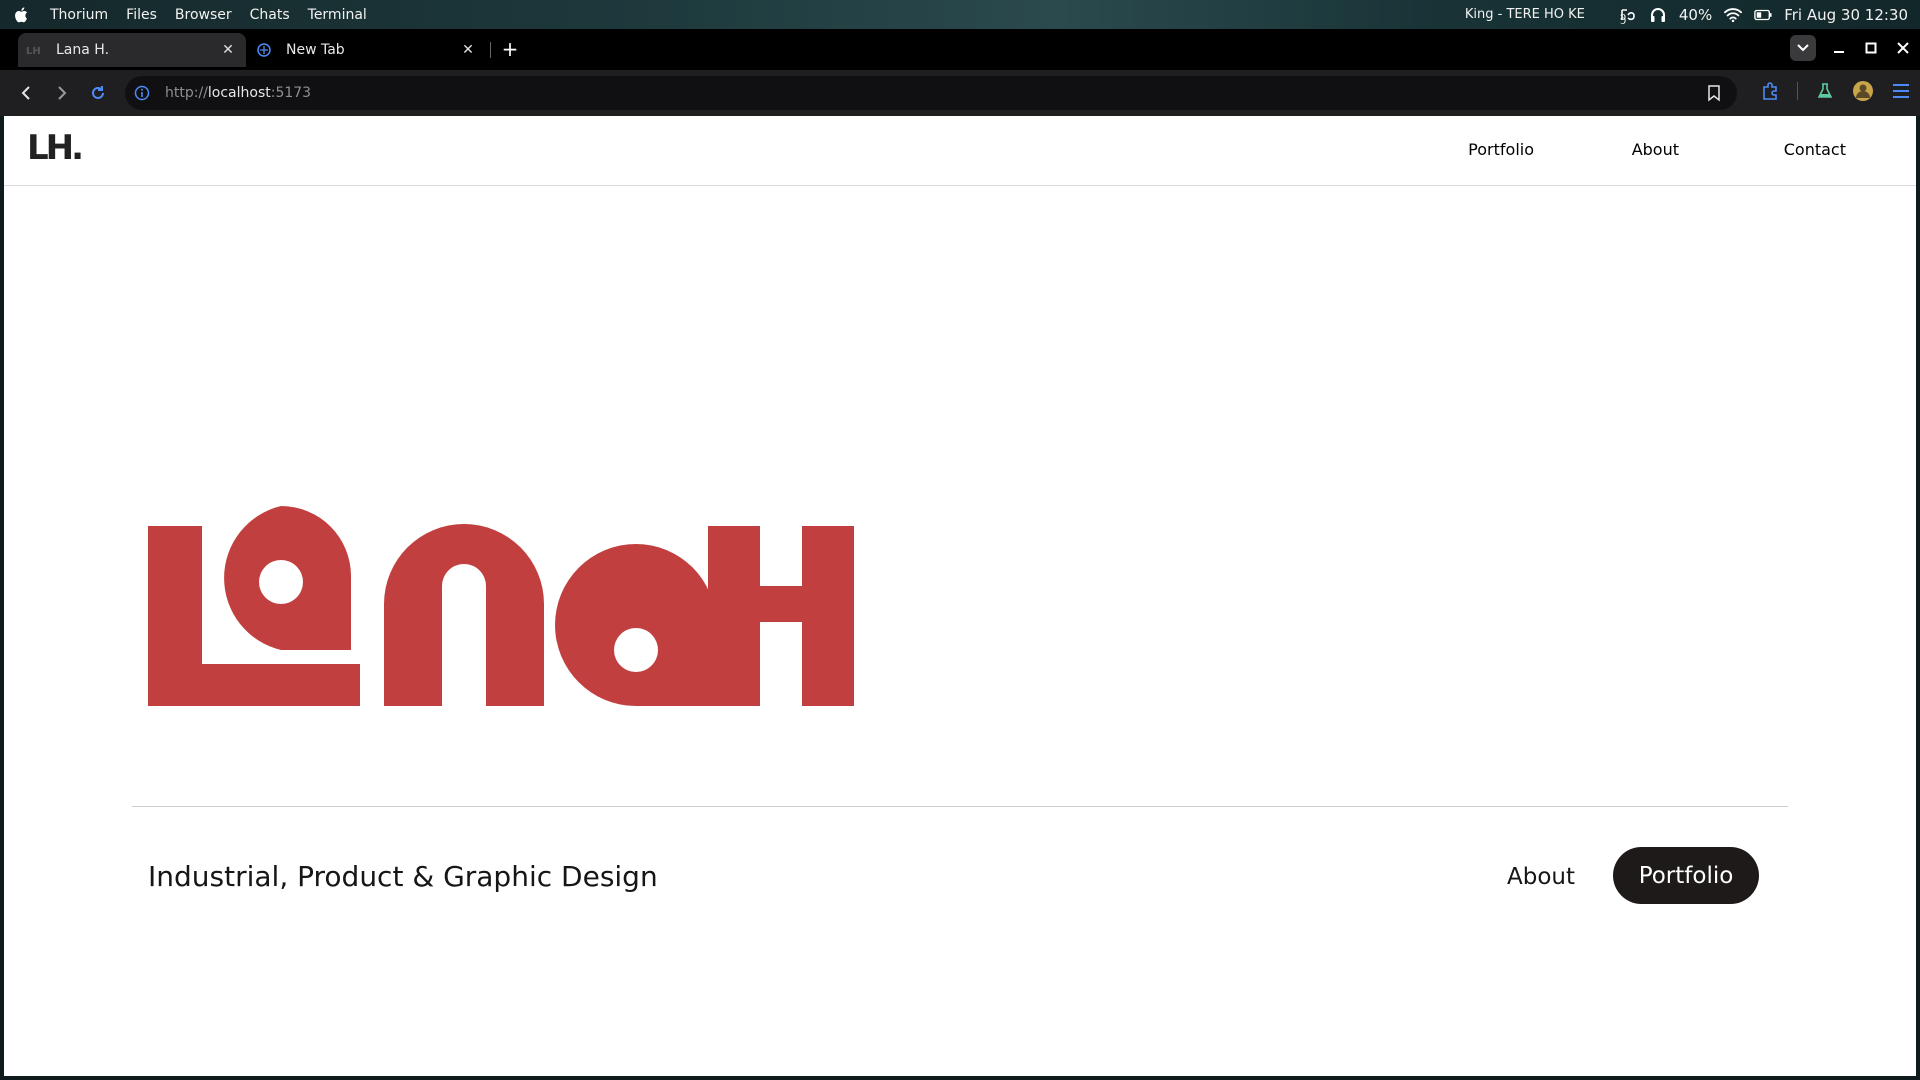 The image size is (1920, 1080). What do you see at coordinates (203, 15) in the screenshot?
I see `menu-browser: Browser` at bounding box center [203, 15].